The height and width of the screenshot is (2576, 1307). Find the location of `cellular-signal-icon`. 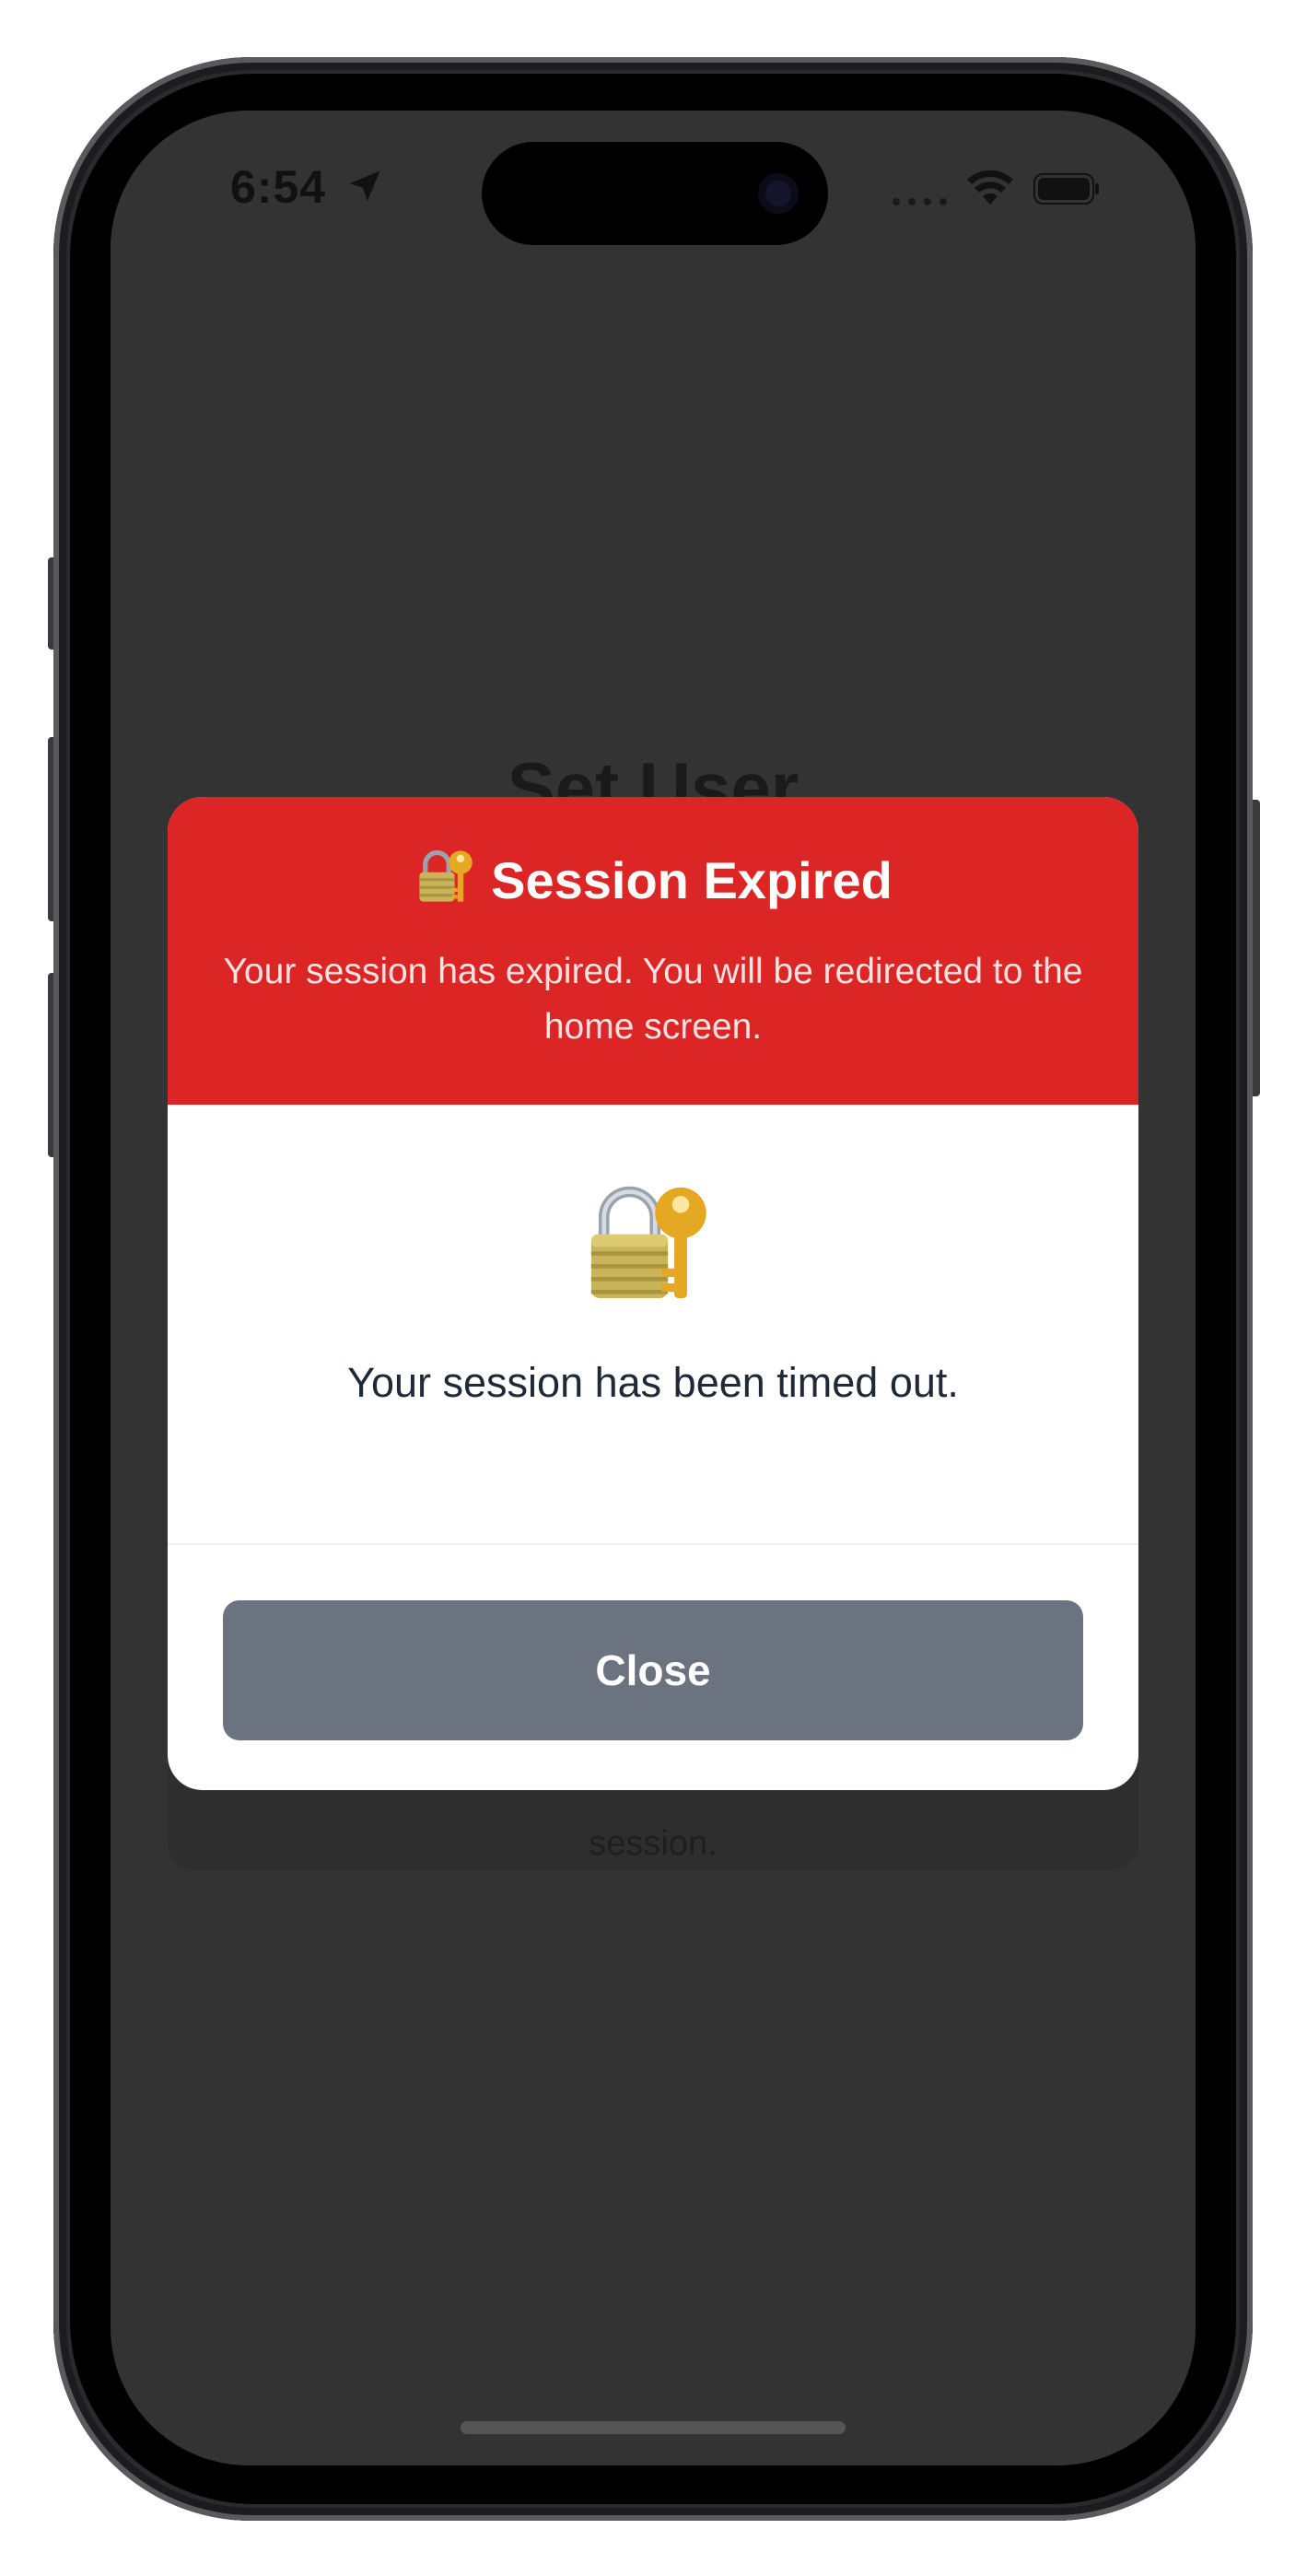

cellular-signal-icon is located at coordinates (920, 201).